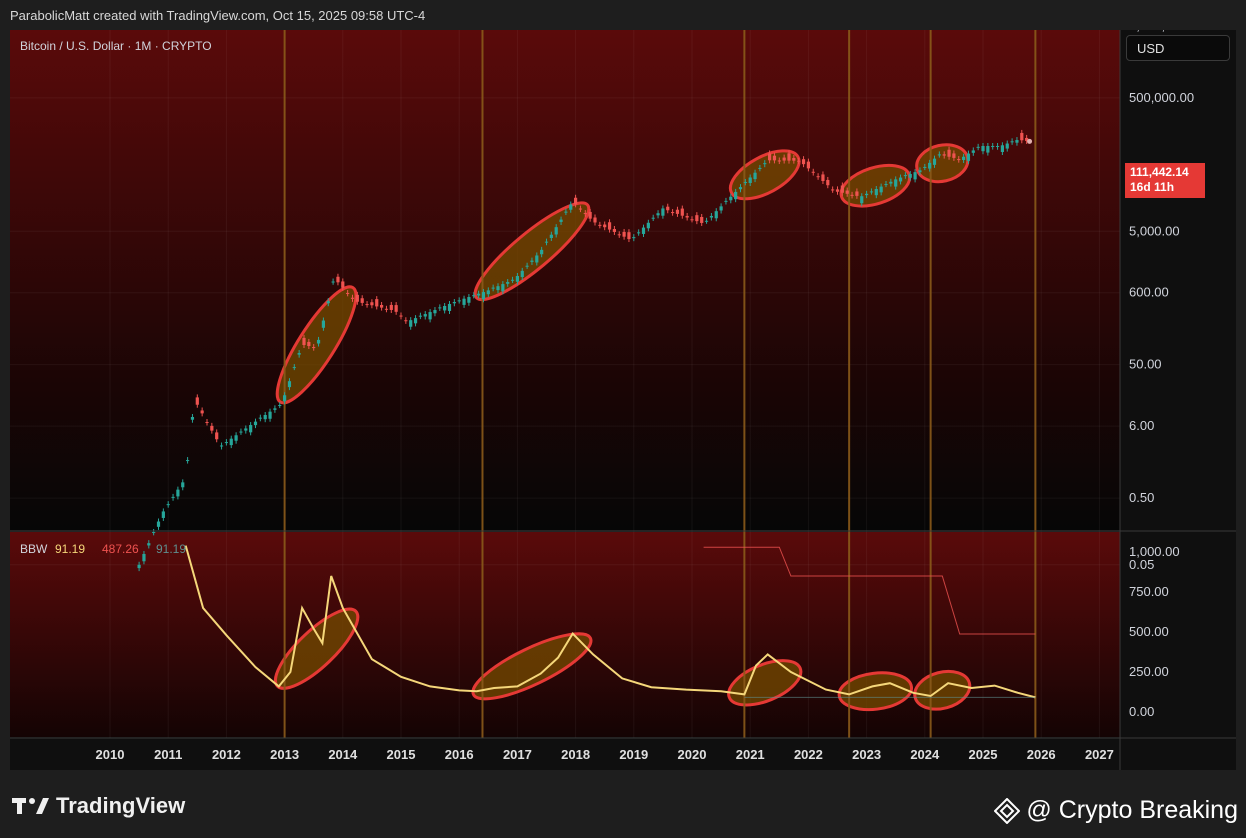 The image size is (1246, 838). I want to click on time-axis-label: 2010, so click(110, 754).